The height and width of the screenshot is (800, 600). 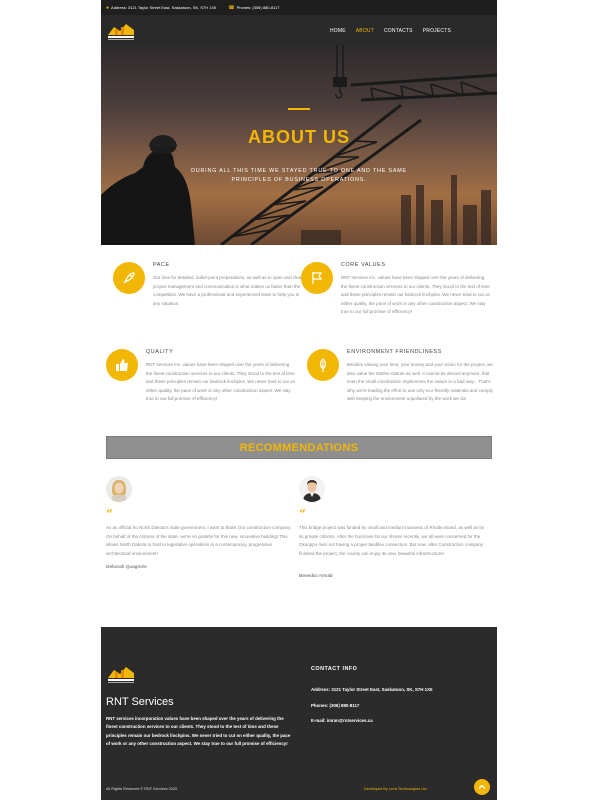 I want to click on feature-title: QUALITY, so click(x=160, y=352).